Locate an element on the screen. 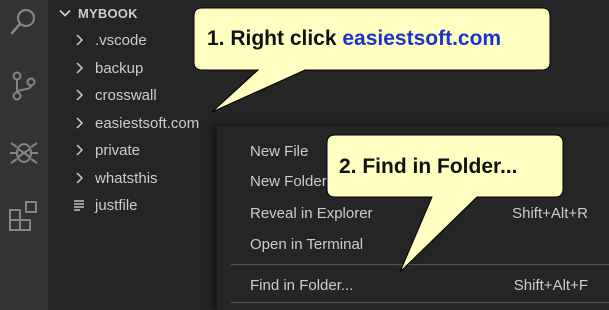  activity-bar is located at coordinates (24, 155).